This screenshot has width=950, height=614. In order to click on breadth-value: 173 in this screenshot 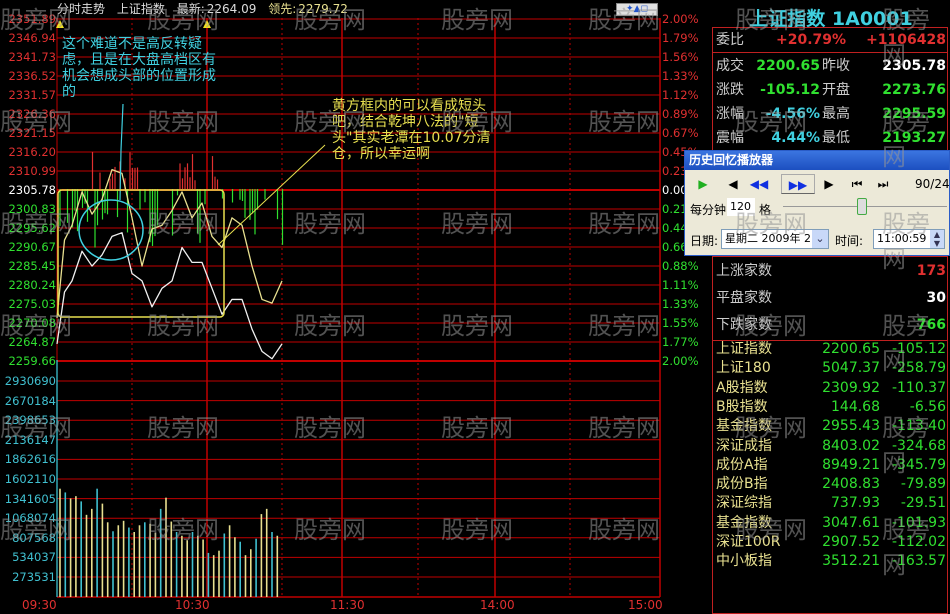, I will do `click(931, 271)`.